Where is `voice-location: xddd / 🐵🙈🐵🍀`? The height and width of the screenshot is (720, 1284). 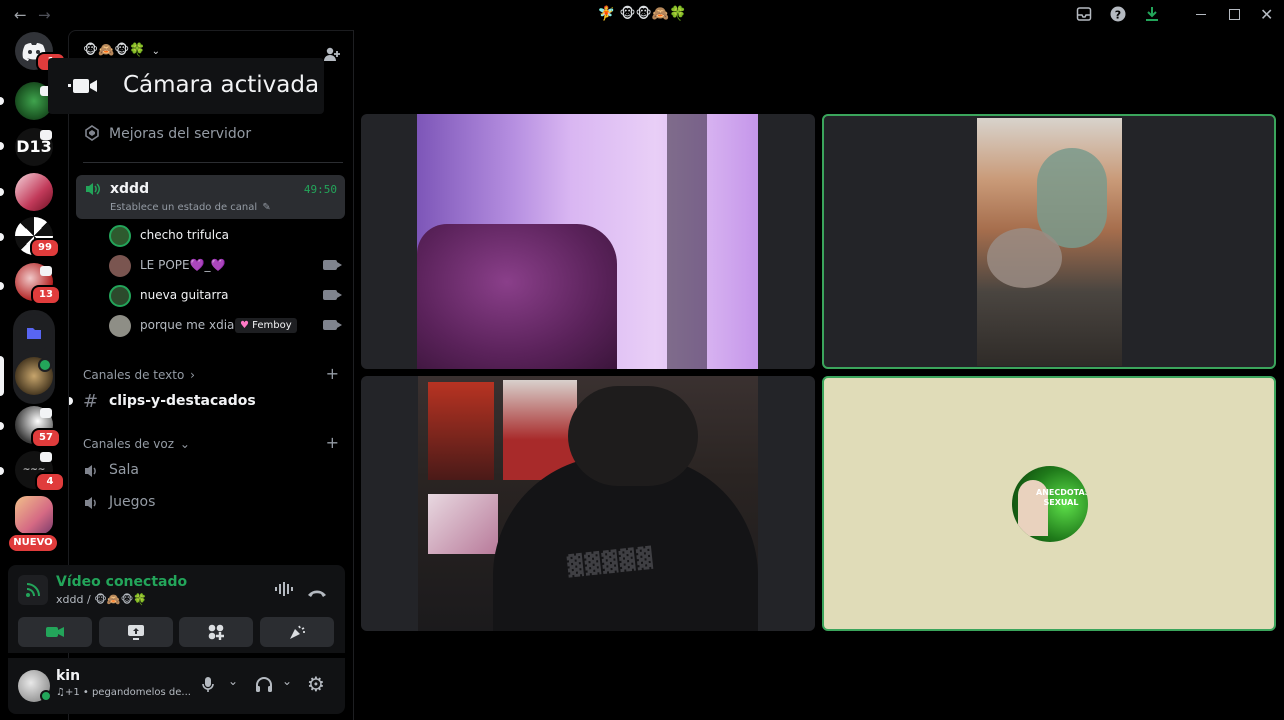
voice-location: xddd / 🐵🙈🐵🍀 is located at coordinates (101, 599).